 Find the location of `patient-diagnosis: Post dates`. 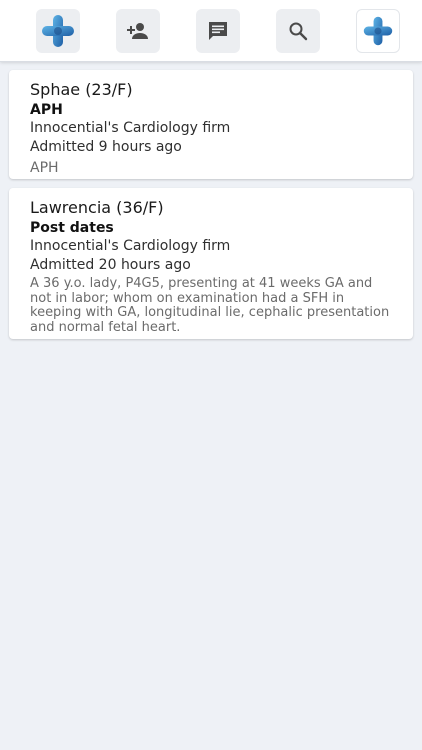

patient-diagnosis: Post dates is located at coordinates (72, 228).